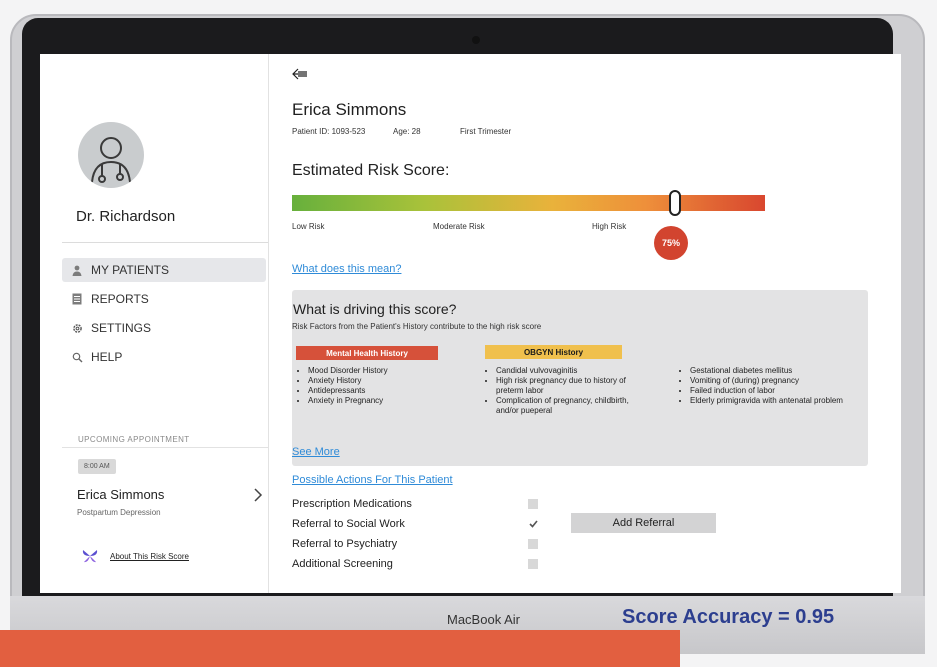 This screenshot has height=667, width=937. What do you see at coordinates (553, 352) in the screenshot?
I see `obgyn-history-tag: OBGYN History` at bounding box center [553, 352].